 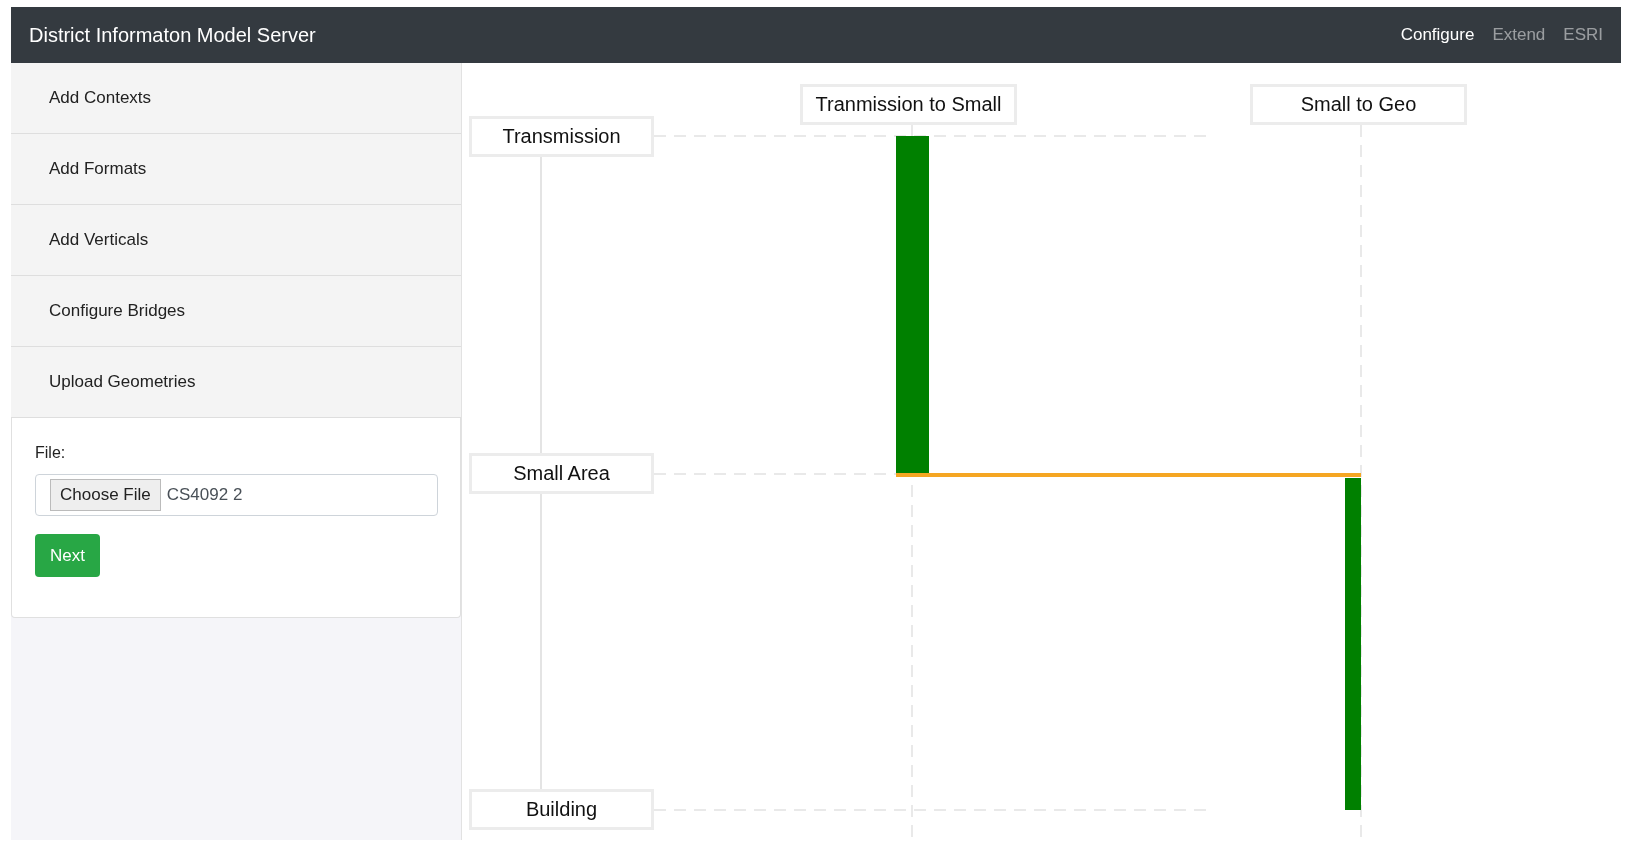 I want to click on bridge-node: Tranmission to Small, so click(x=908, y=104).